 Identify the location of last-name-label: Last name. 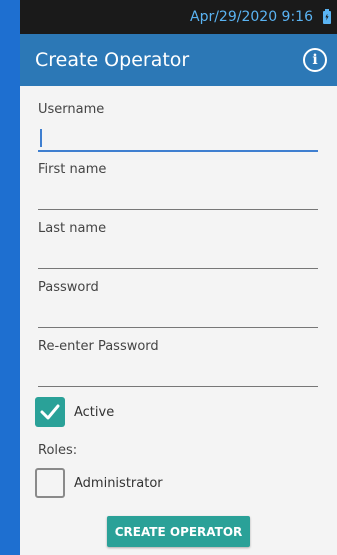
(72, 228).